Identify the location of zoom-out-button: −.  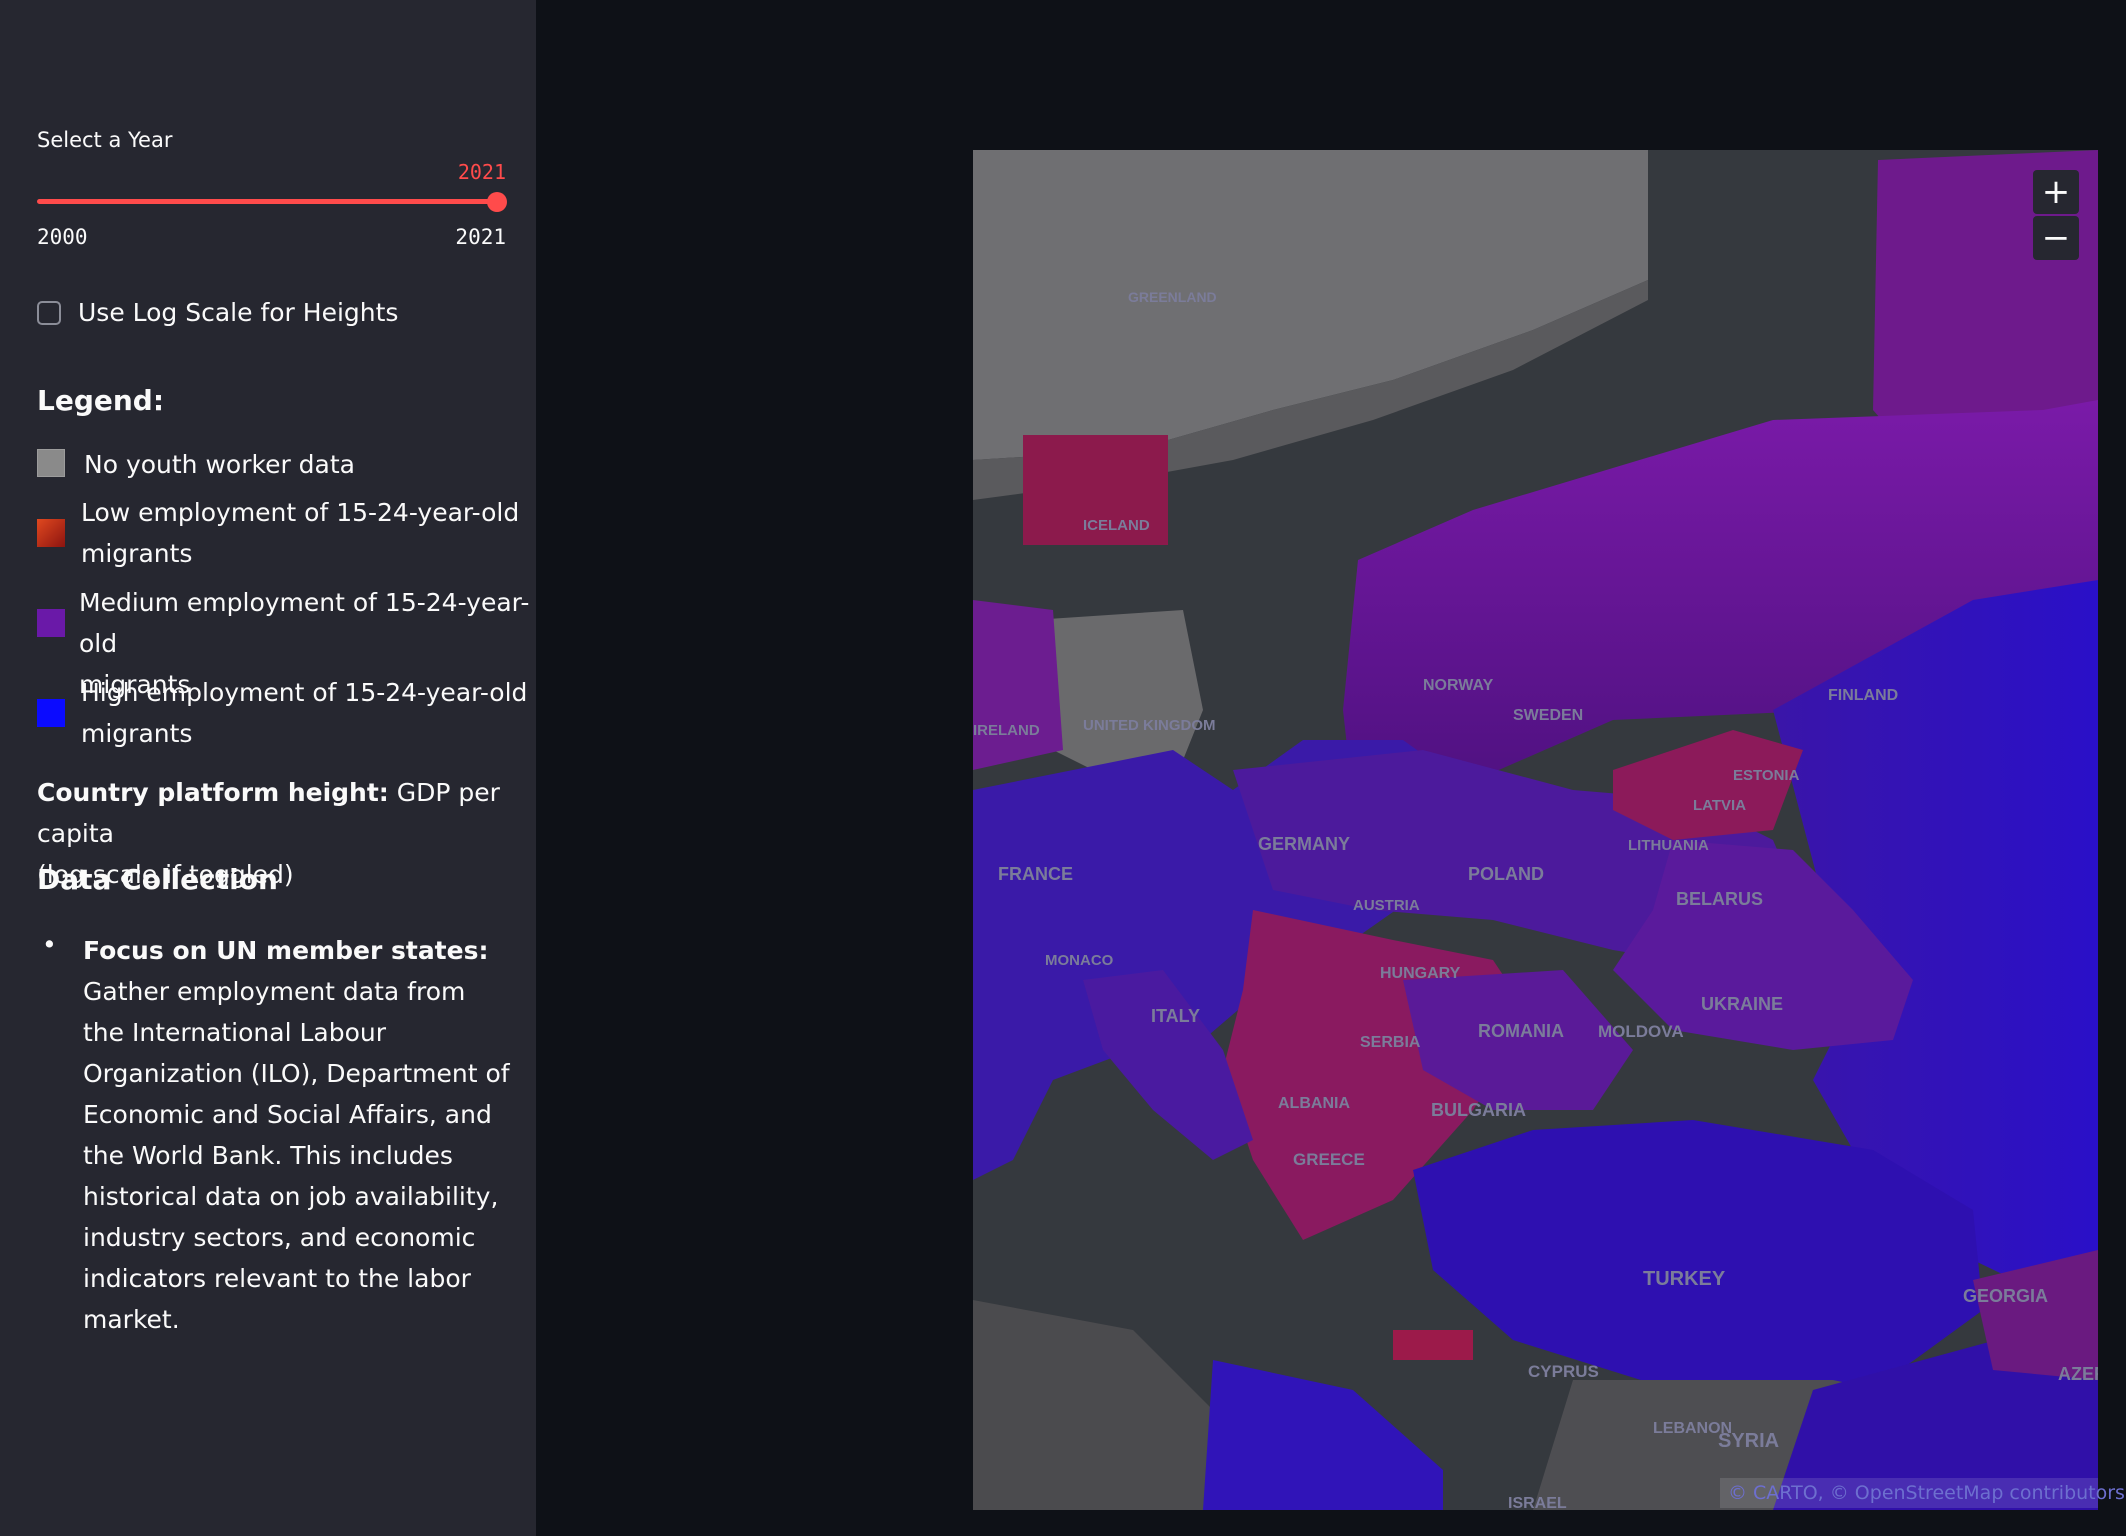
(2056, 238).